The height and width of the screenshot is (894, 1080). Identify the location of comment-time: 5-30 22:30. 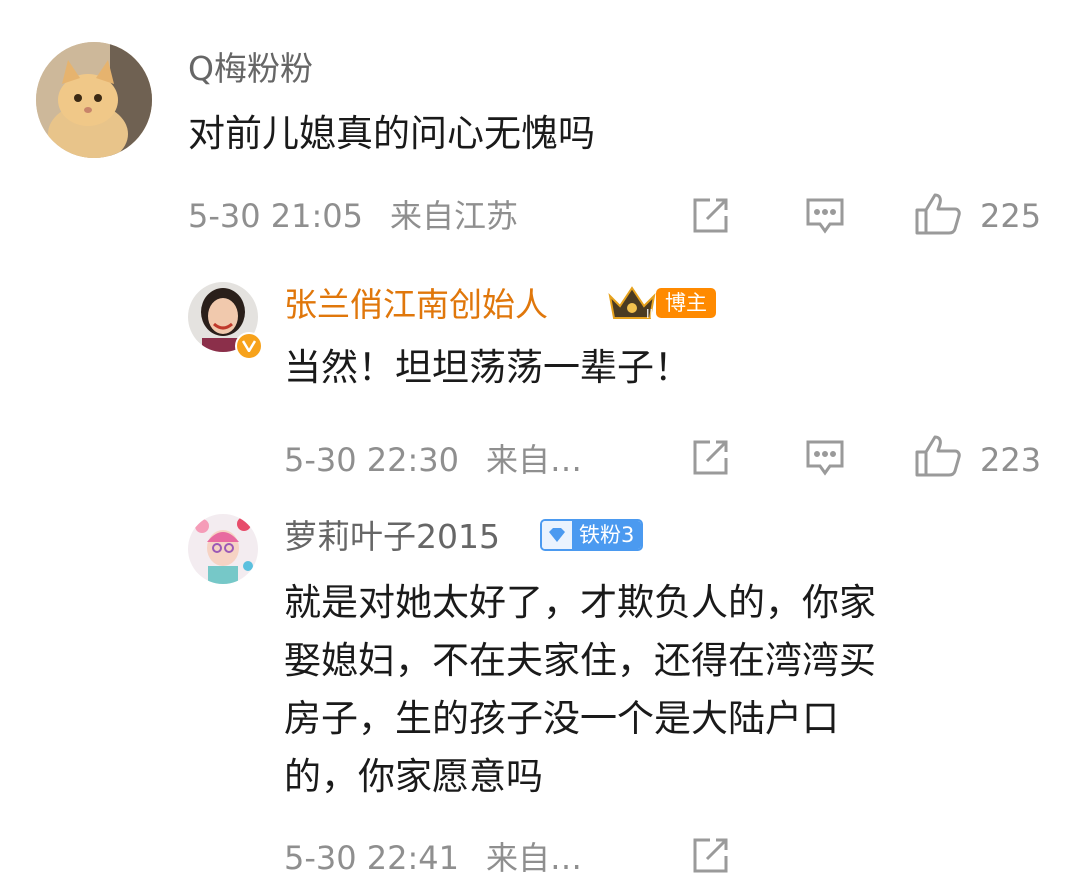
(372, 460).